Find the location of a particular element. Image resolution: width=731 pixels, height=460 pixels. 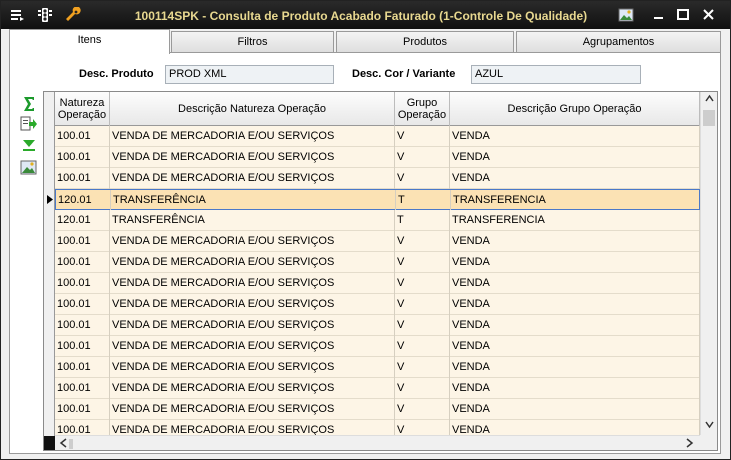

scroll-left-icon is located at coordinates (63, 444).